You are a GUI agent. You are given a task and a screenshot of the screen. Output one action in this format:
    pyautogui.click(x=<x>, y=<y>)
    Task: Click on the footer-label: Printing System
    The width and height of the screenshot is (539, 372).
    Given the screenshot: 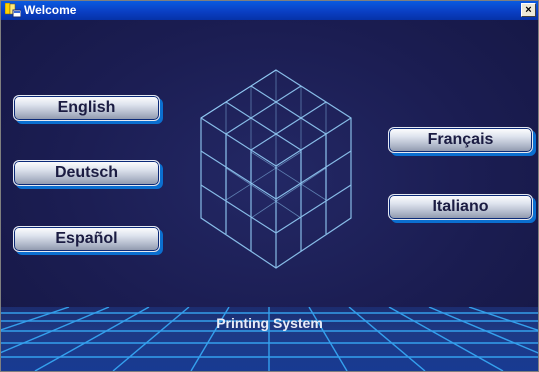 What is the action you would take?
    pyautogui.click(x=269, y=323)
    